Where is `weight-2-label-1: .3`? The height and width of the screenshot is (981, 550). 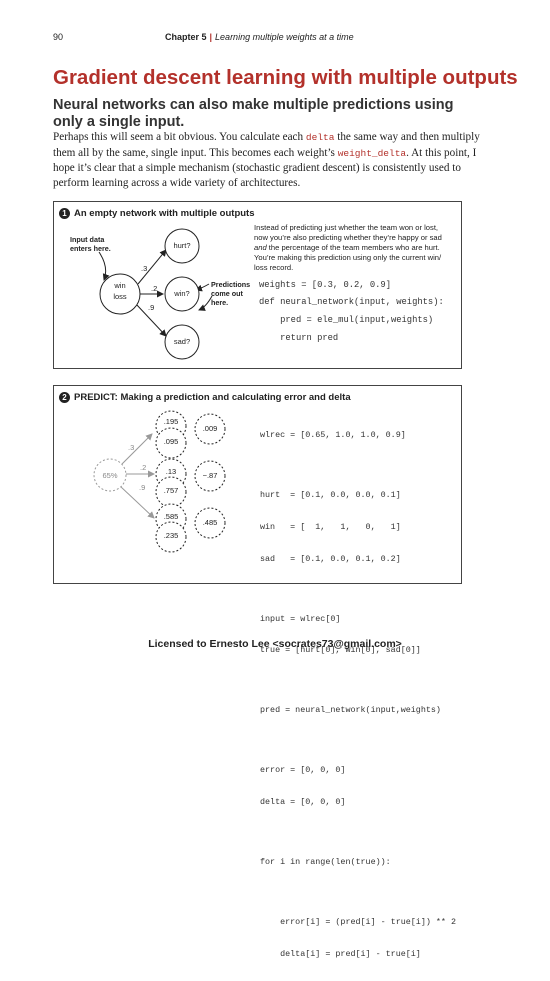
weight-2-label-1: .3 is located at coordinates (131, 447).